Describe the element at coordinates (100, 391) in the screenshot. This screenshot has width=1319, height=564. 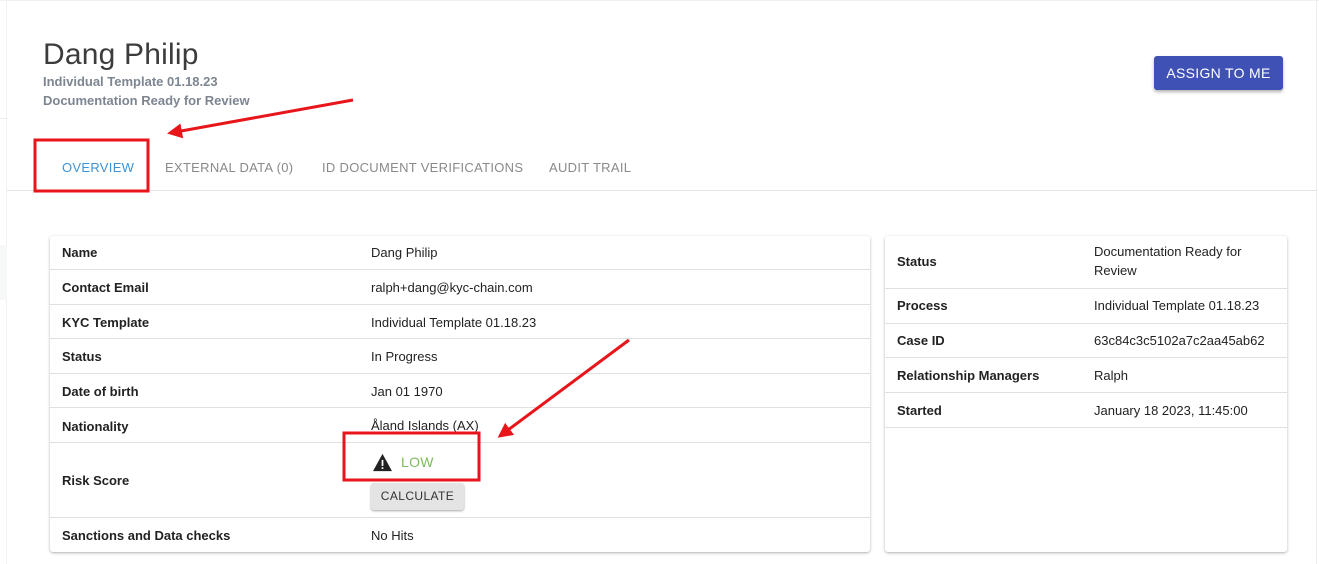
I see `detail-label: Date of birth` at that location.